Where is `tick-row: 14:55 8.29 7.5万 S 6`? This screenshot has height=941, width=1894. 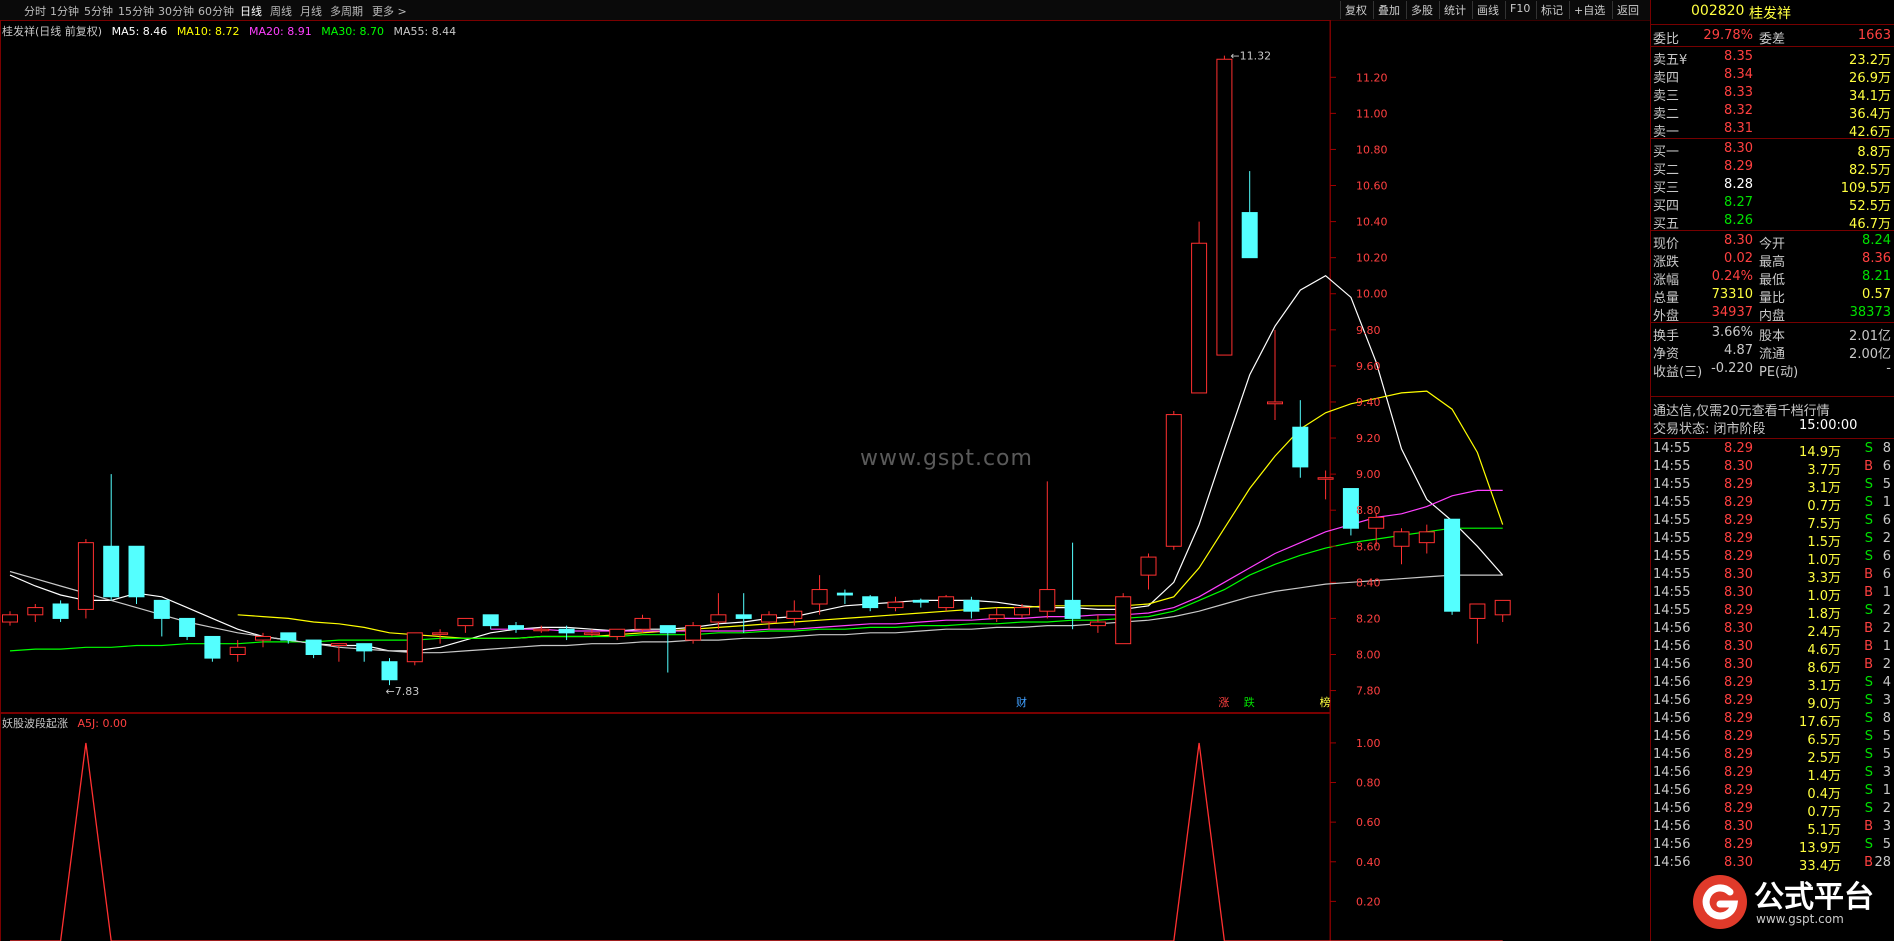 tick-row: 14:55 8.29 7.5万 S 6 is located at coordinates (1772, 522).